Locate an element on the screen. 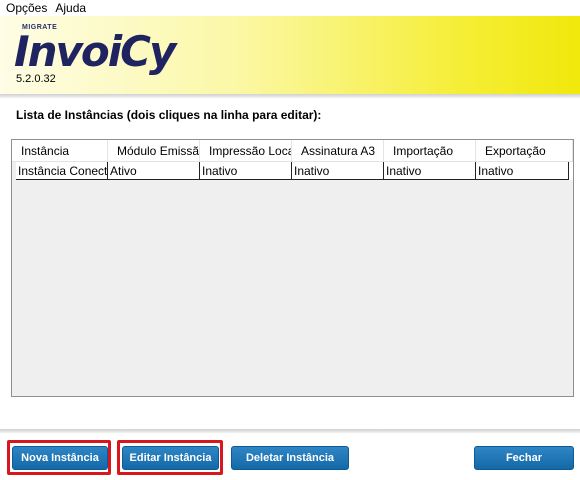 This screenshot has height=480, width=580. column-header-impressao-local: Impressão Local is located at coordinates (246, 150).